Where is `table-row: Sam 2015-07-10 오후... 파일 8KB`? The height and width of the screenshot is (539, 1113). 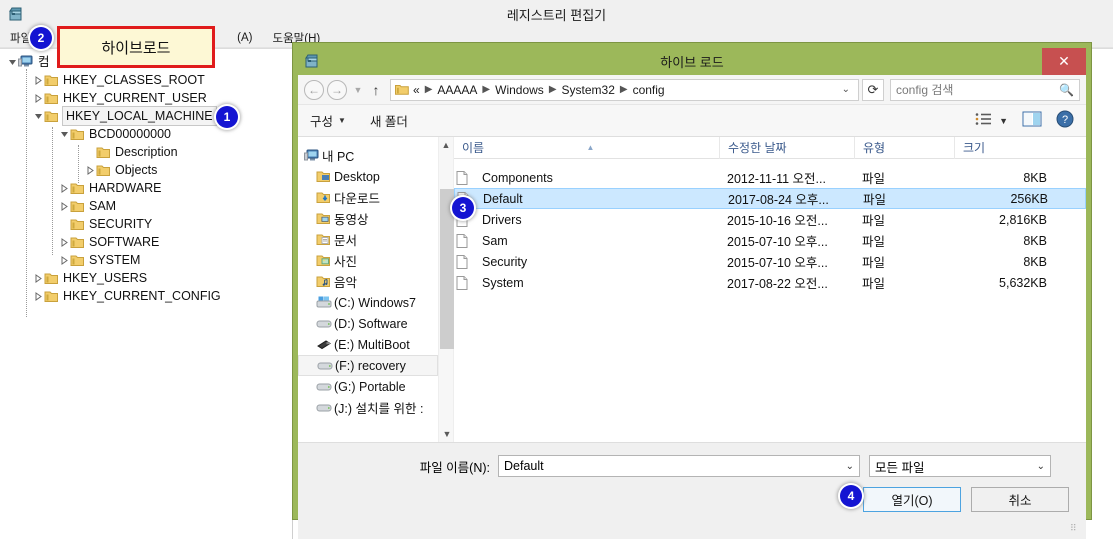 table-row: Sam 2015-07-10 오후... 파일 8KB is located at coordinates (770, 240).